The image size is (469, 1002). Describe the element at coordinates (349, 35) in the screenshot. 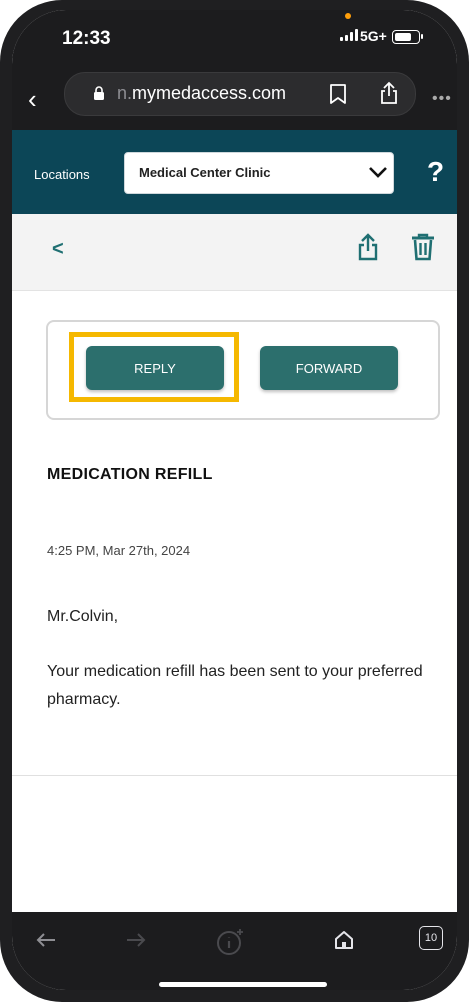

I see `signal-icon` at that location.